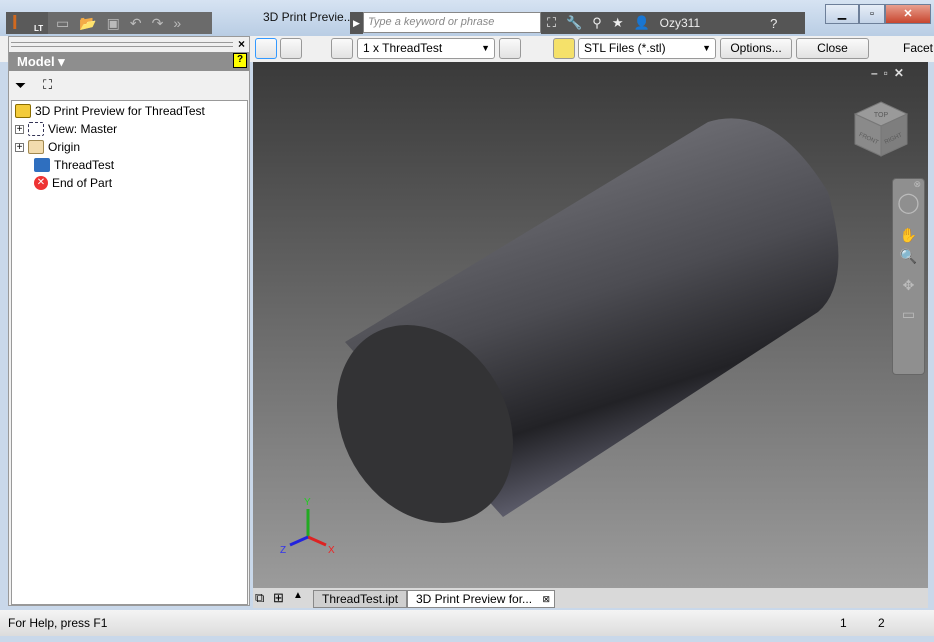  I want to click on axis-triad: Y X Z, so click(307, 526).